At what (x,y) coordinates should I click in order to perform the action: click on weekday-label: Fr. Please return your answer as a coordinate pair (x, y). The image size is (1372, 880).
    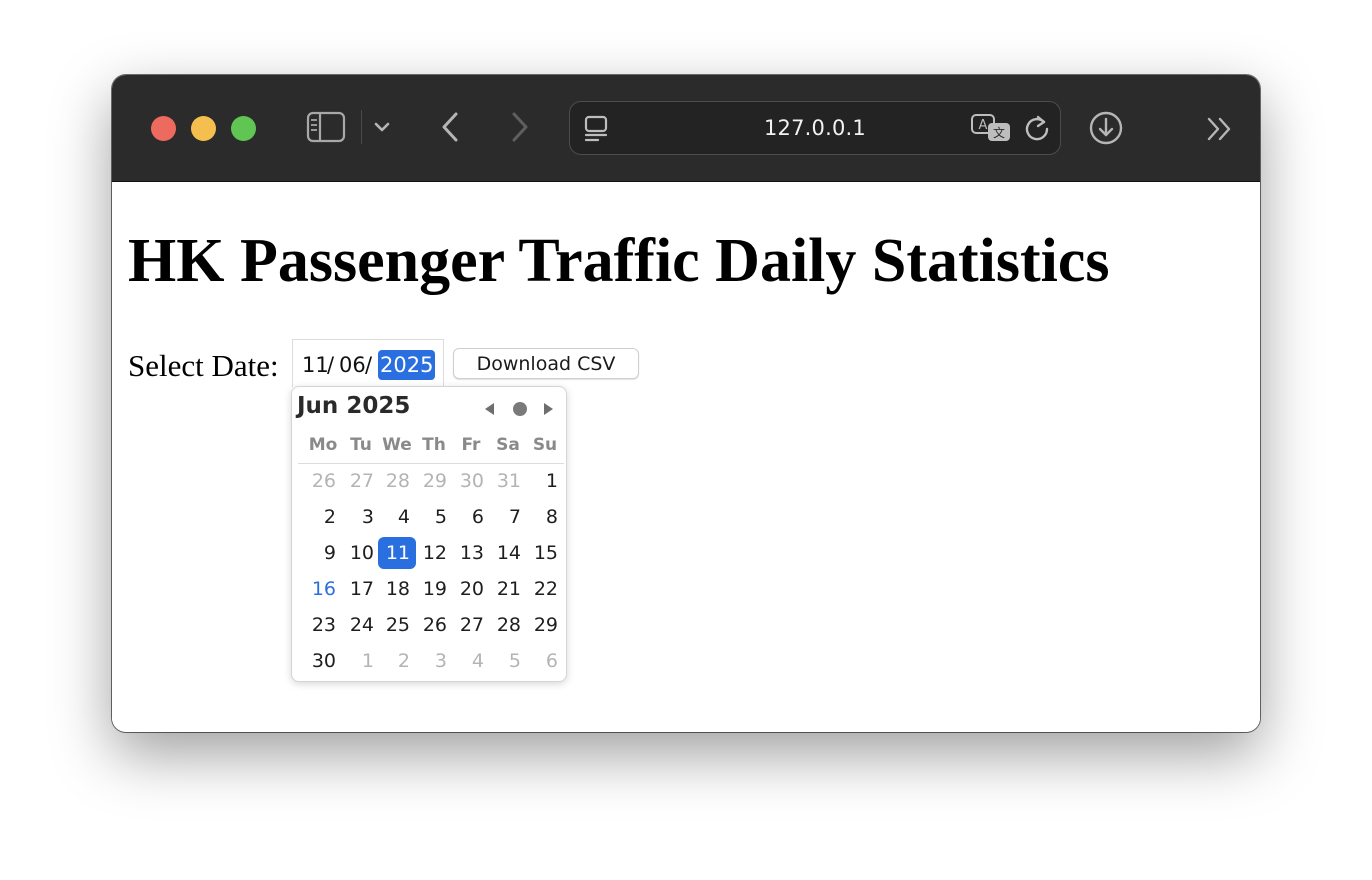
    Looking at the image, I should click on (471, 445).